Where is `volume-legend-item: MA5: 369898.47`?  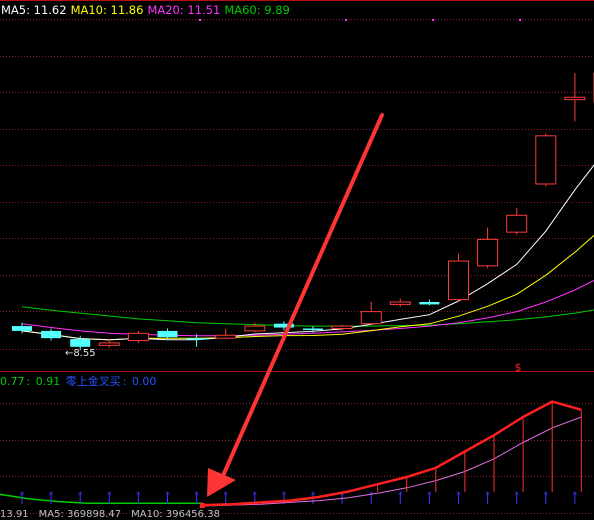 volume-legend-item: MA5: 369898.47 is located at coordinates (80, 514).